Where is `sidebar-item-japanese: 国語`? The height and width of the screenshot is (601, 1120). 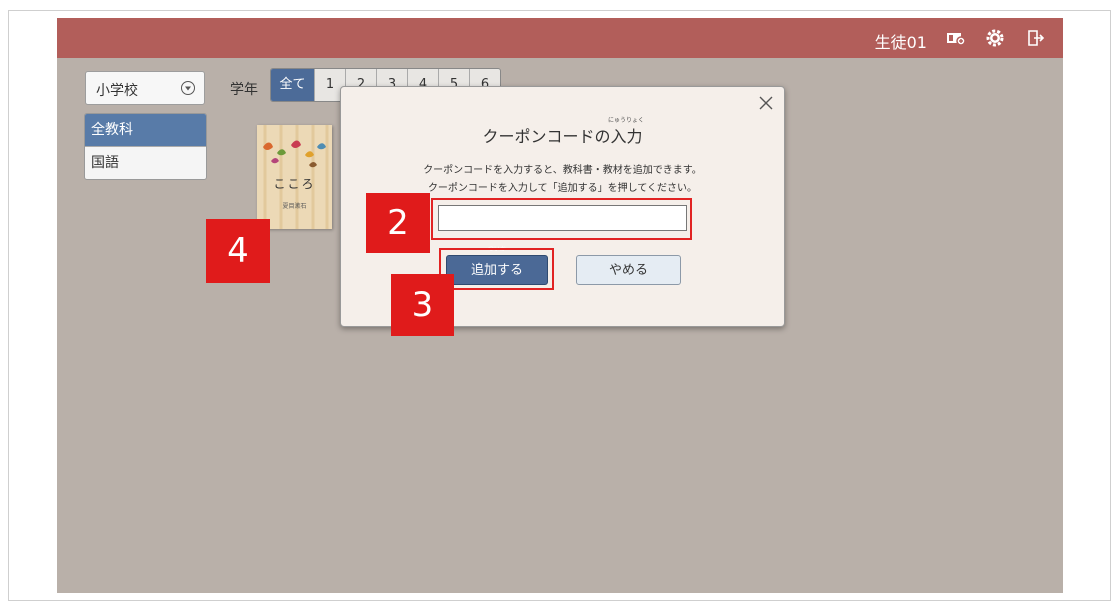 sidebar-item-japanese: 国語 is located at coordinates (145, 163).